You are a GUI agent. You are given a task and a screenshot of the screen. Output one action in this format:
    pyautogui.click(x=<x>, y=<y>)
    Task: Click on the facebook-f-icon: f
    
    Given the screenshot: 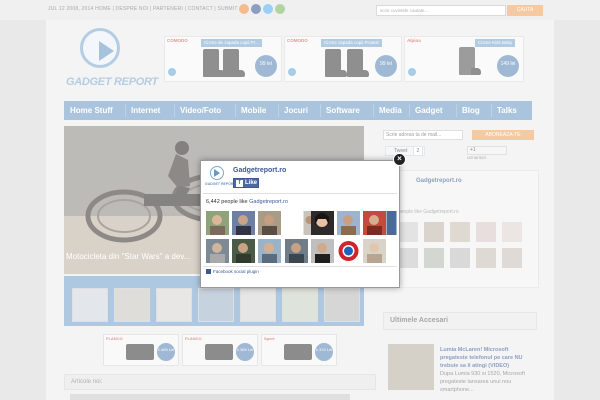 What is the action you would take?
    pyautogui.click(x=239, y=183)
    